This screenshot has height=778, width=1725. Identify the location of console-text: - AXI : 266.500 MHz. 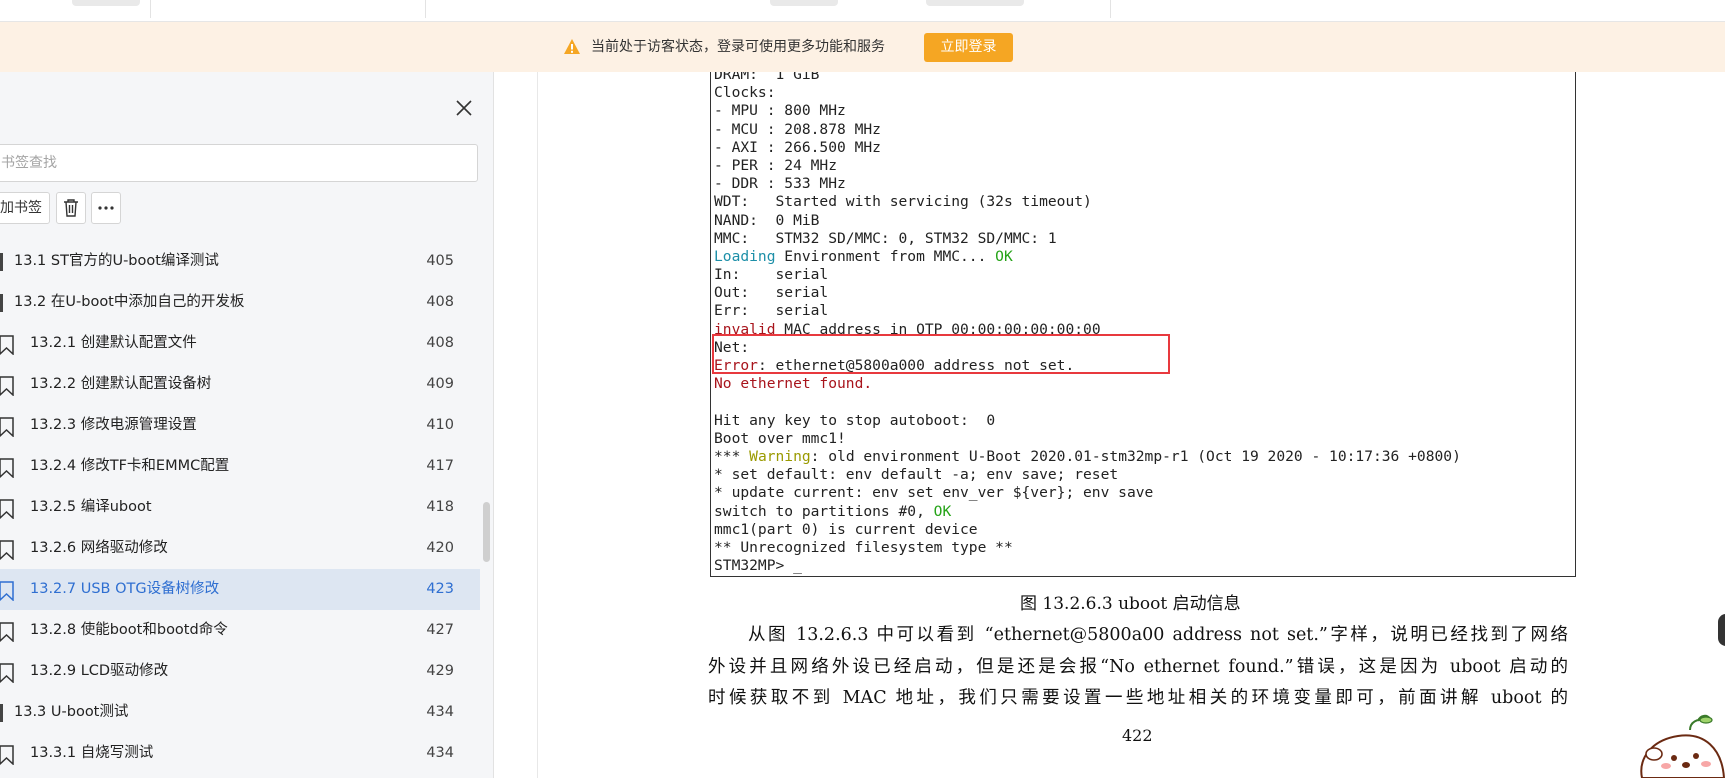
(797, 147).